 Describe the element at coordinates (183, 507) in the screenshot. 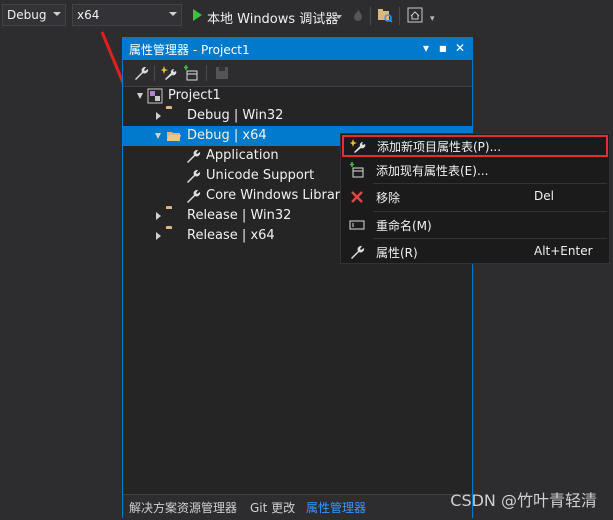

I see `tab-solution-explorer: 解决方案资源管理器` at that location.